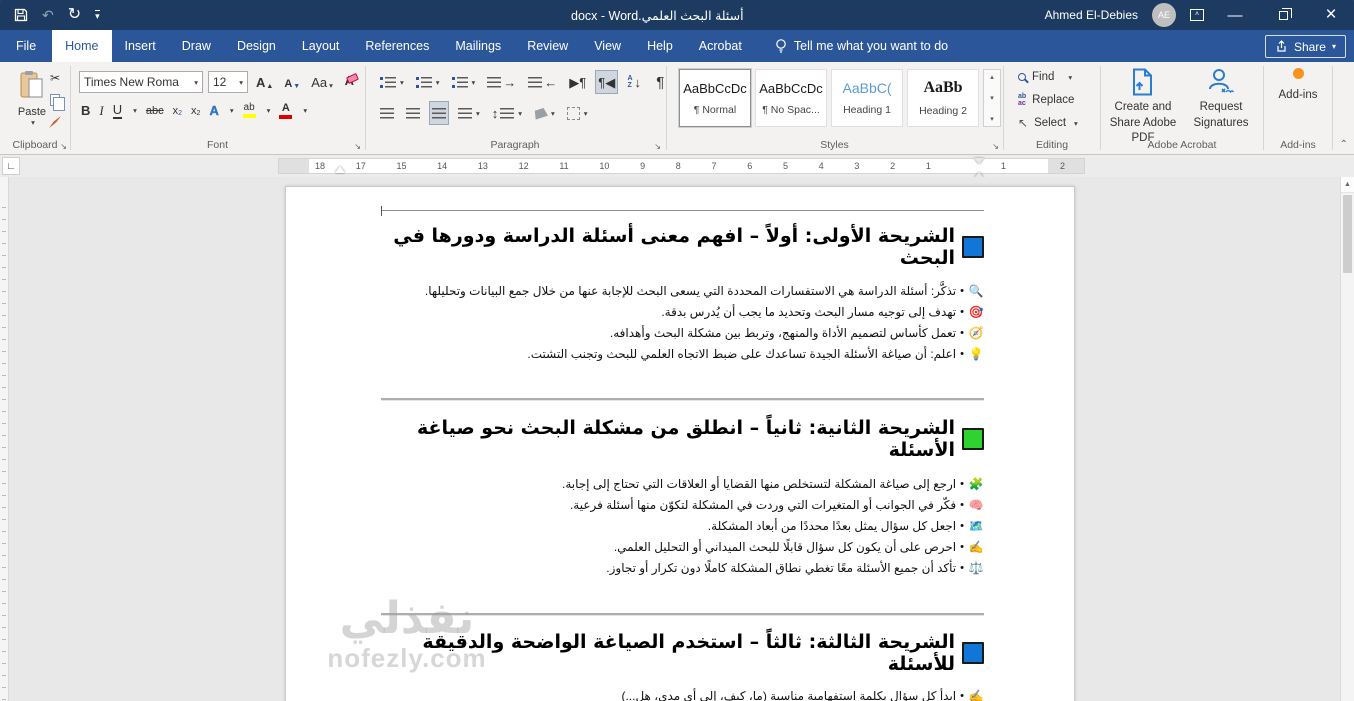  Describe the element at coordinates (55, 122) in the screenshot. I see `format-painter-icon` at that location.